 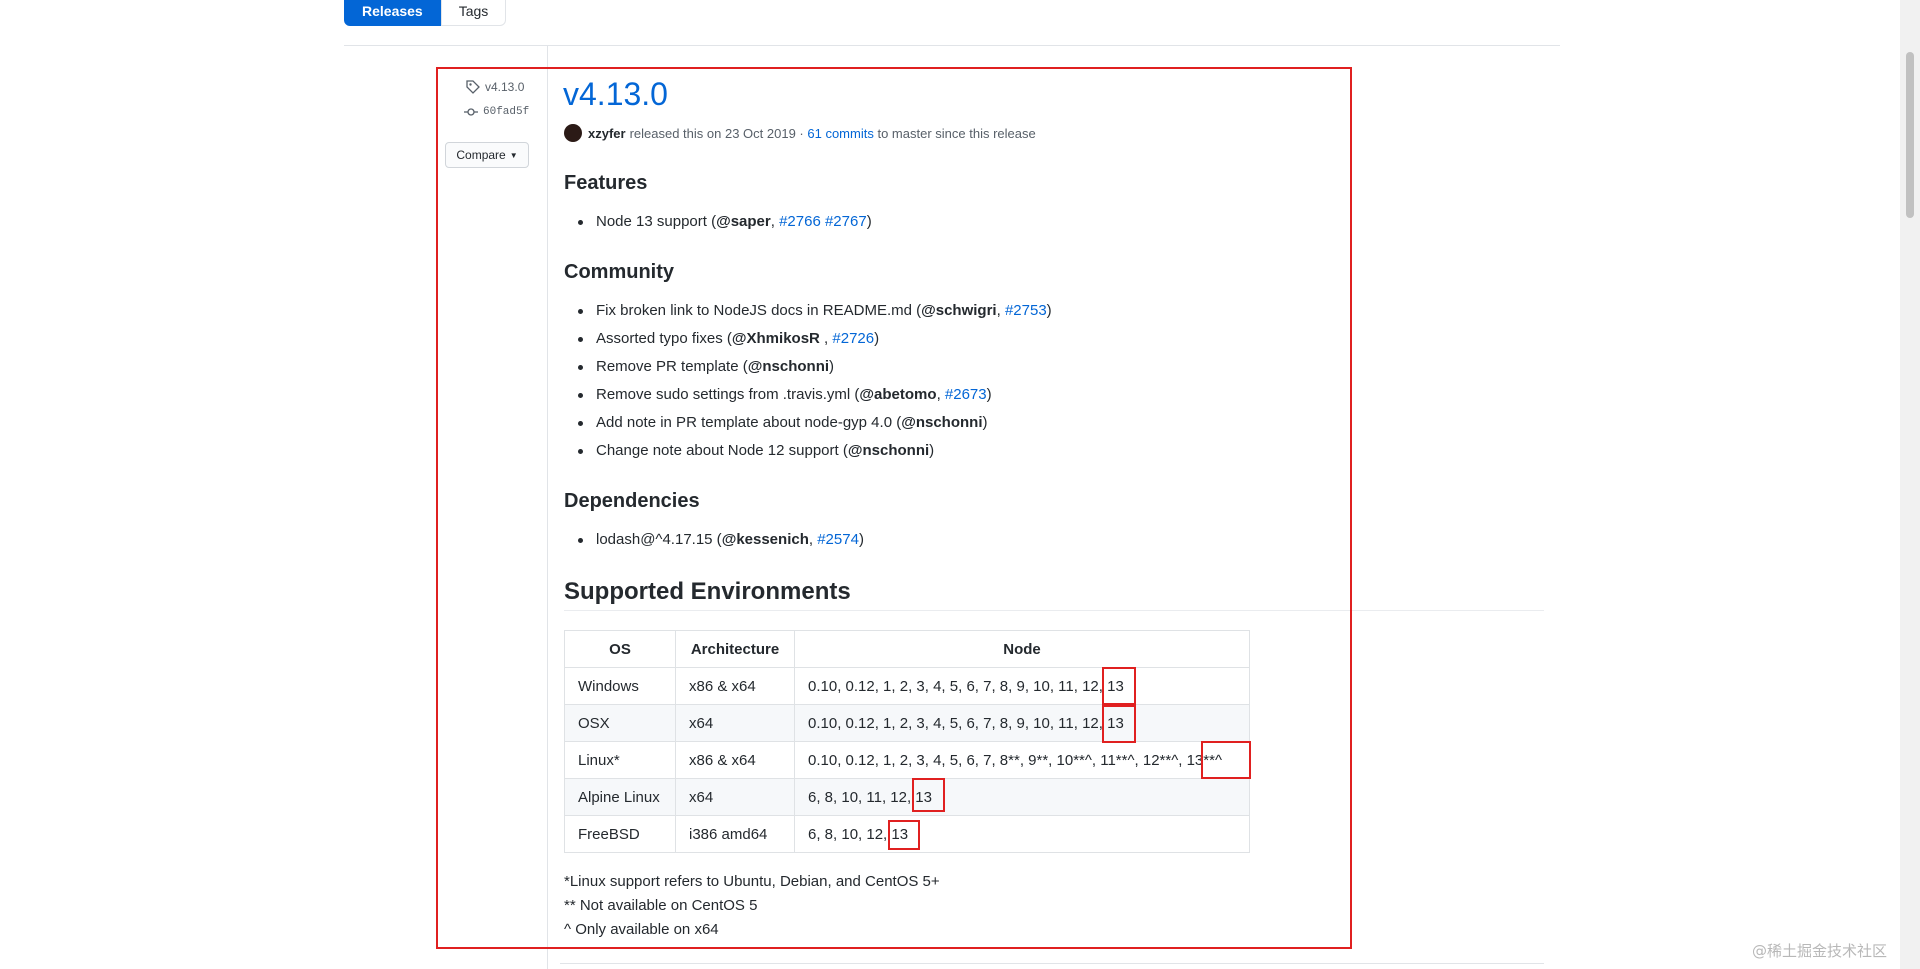 I want to click on scrollbar-thumb, so click(x=1910, y=135).